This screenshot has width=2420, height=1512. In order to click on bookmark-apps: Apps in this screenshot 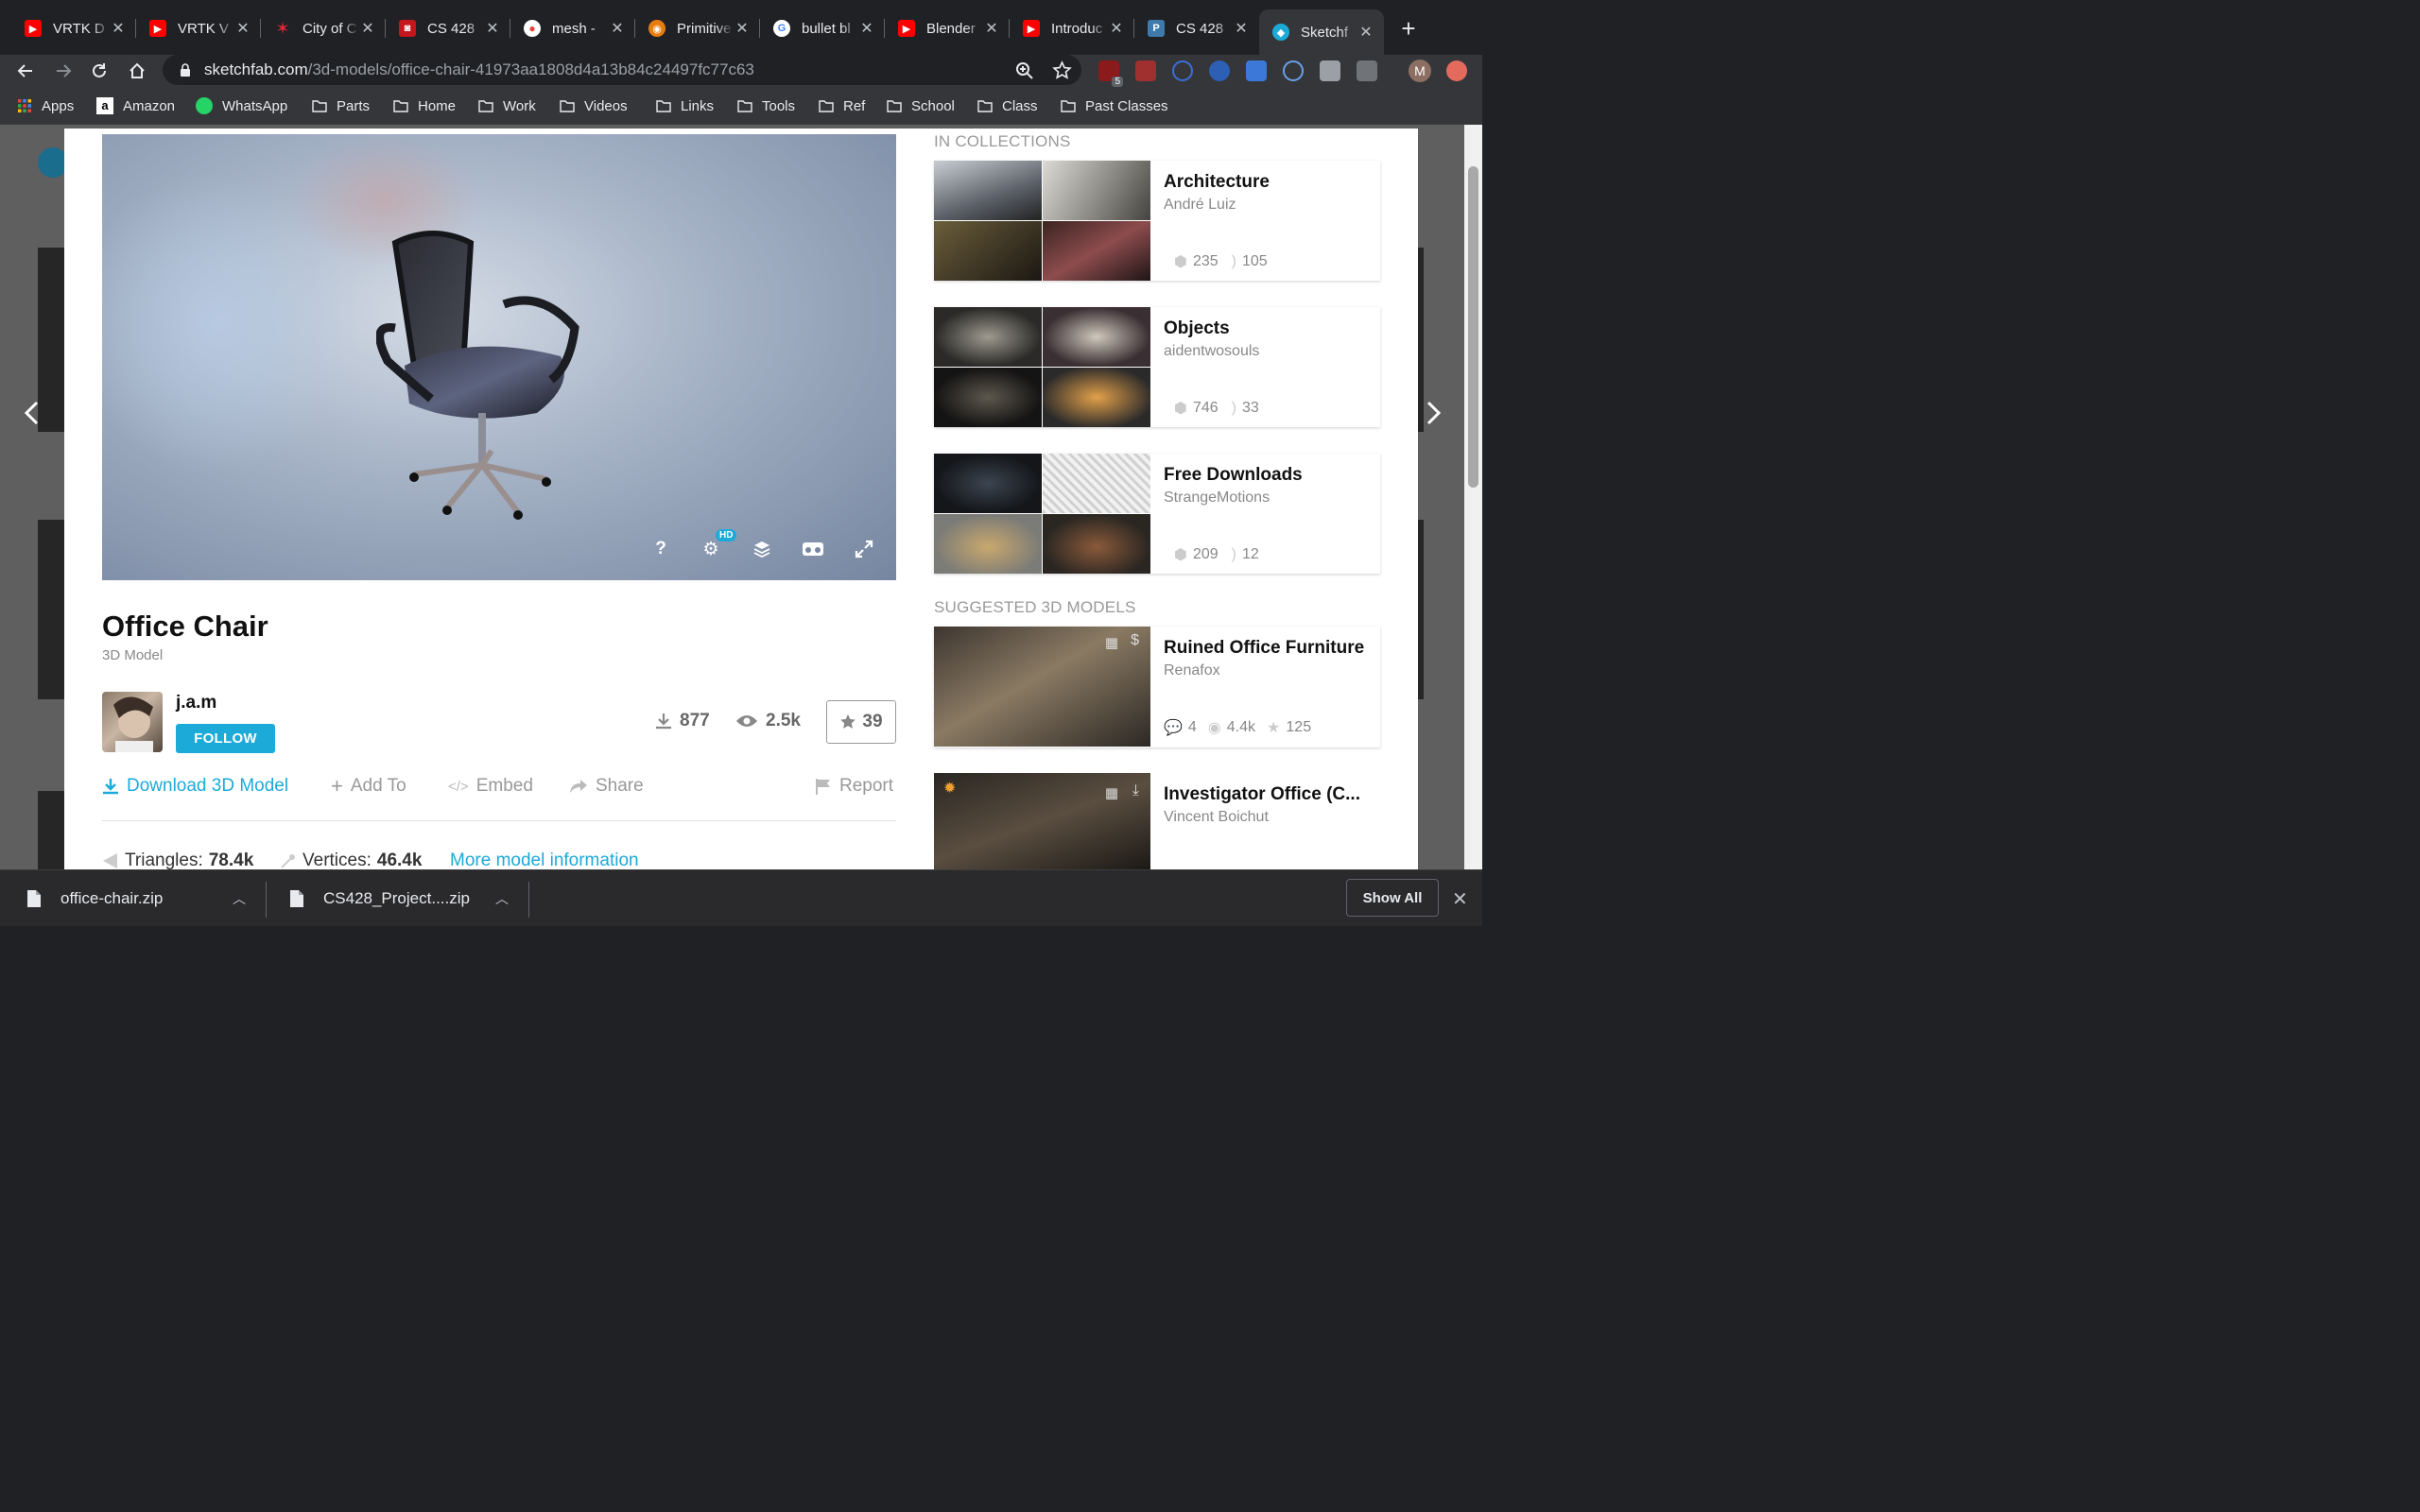, I will do `click(45, 105)`.